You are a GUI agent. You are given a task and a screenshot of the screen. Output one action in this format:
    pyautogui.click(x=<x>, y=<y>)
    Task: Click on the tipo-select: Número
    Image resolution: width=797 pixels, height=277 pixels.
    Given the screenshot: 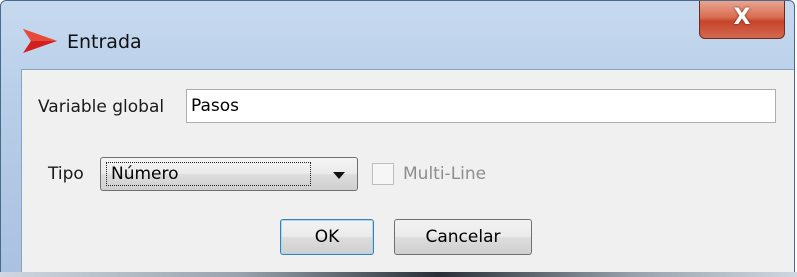 What is the action you would take?
    pyautogui.click(x=229, y=174)
    